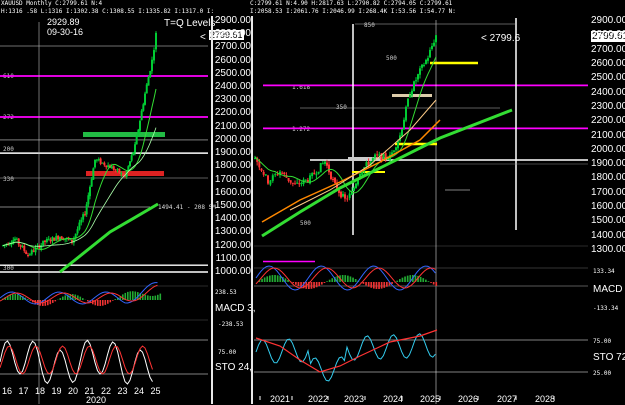  I want to click on left-price-tick: 1000.00, so click(229, 271).